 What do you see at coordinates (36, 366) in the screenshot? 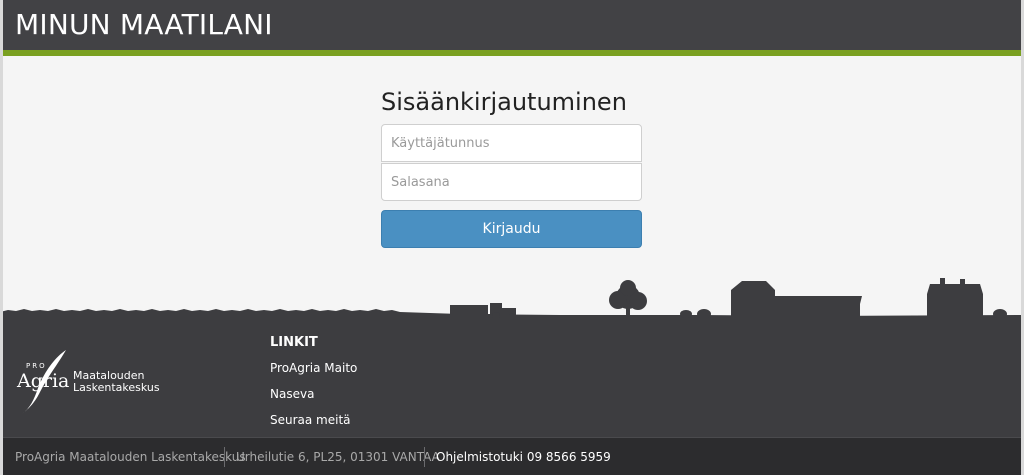
I see `logo-pro-text: PRO` at bounding box center [36, 366].